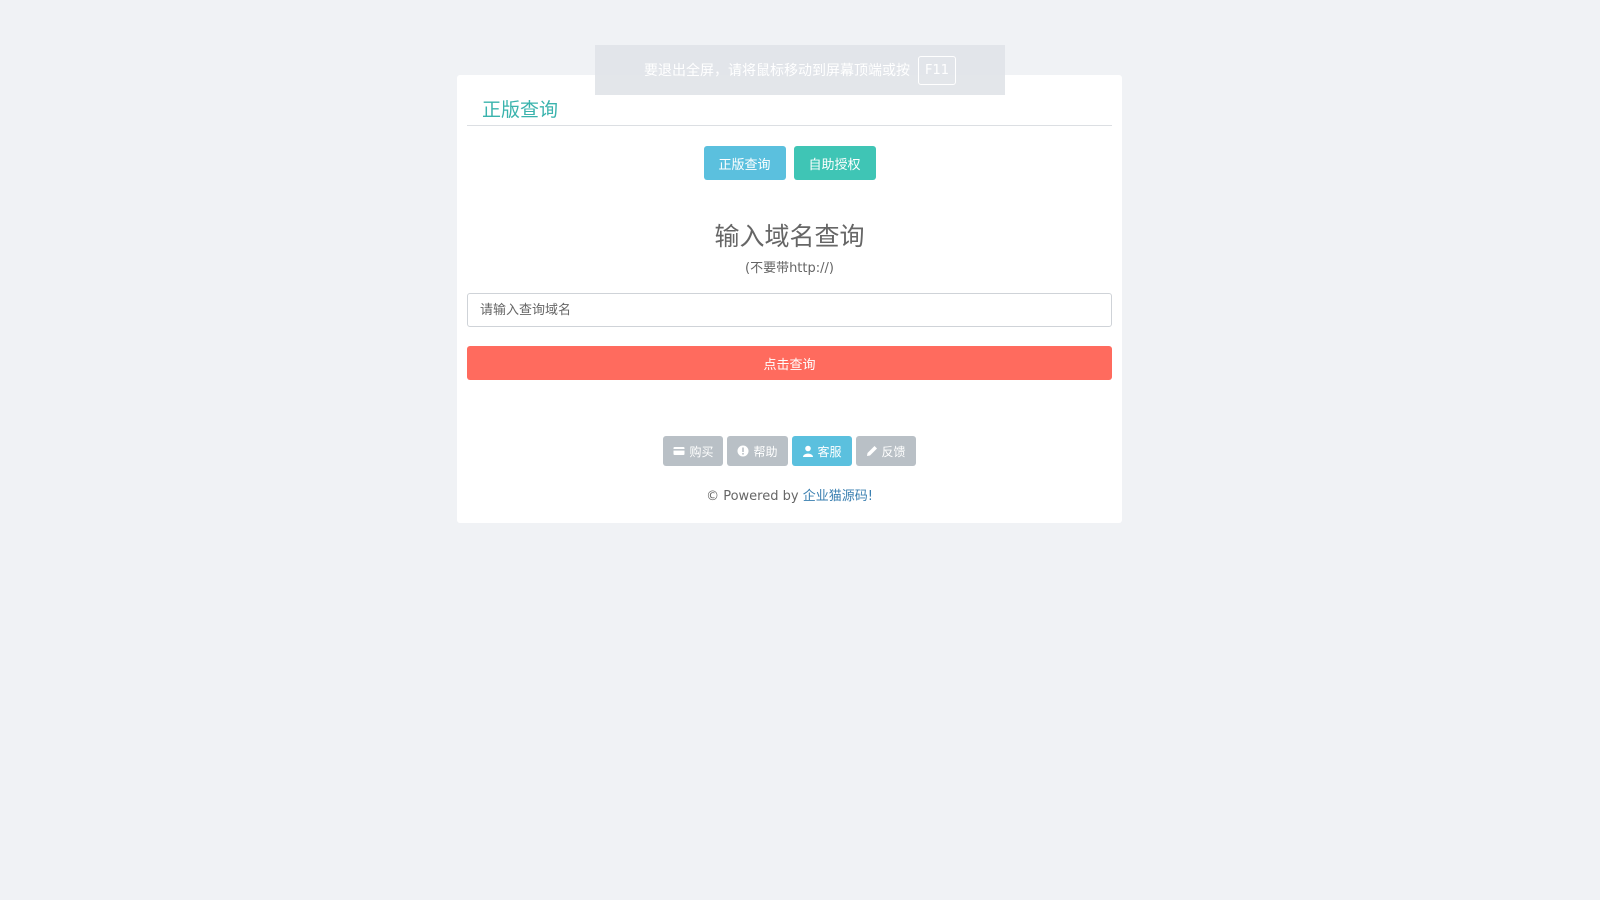  Describe the element at coordinates (754, 496) in the screenshot. I see `powered-by-text: © Powered by` at that location.